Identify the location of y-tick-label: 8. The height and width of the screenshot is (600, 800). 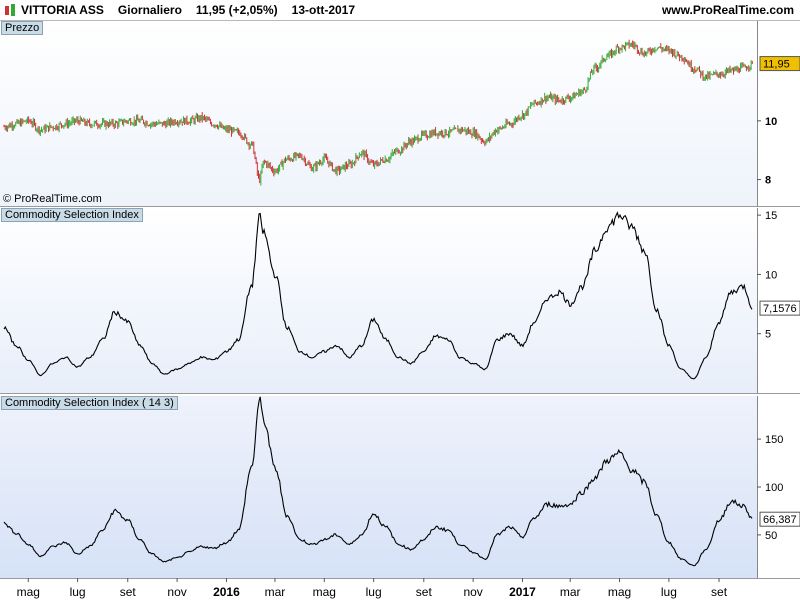
(768, 181).